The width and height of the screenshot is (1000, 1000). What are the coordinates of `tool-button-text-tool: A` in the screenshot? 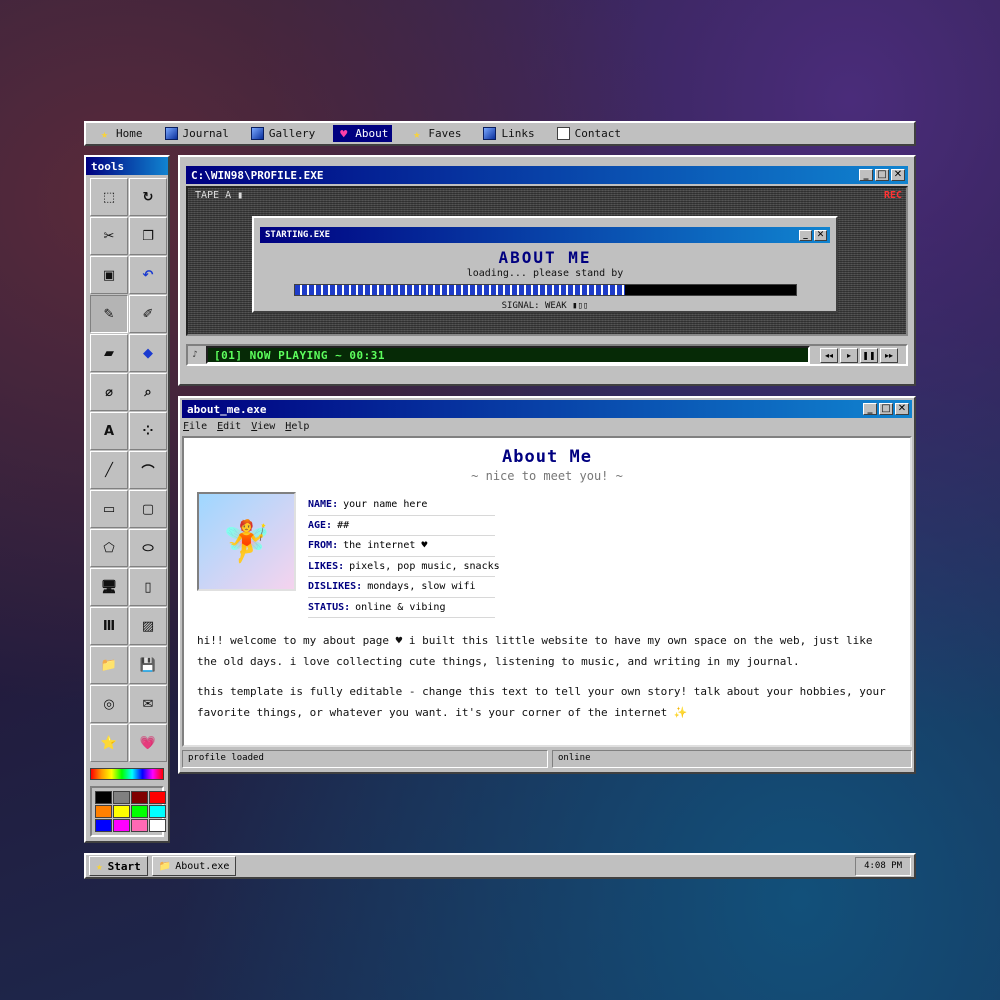 It's located at (109, 431).